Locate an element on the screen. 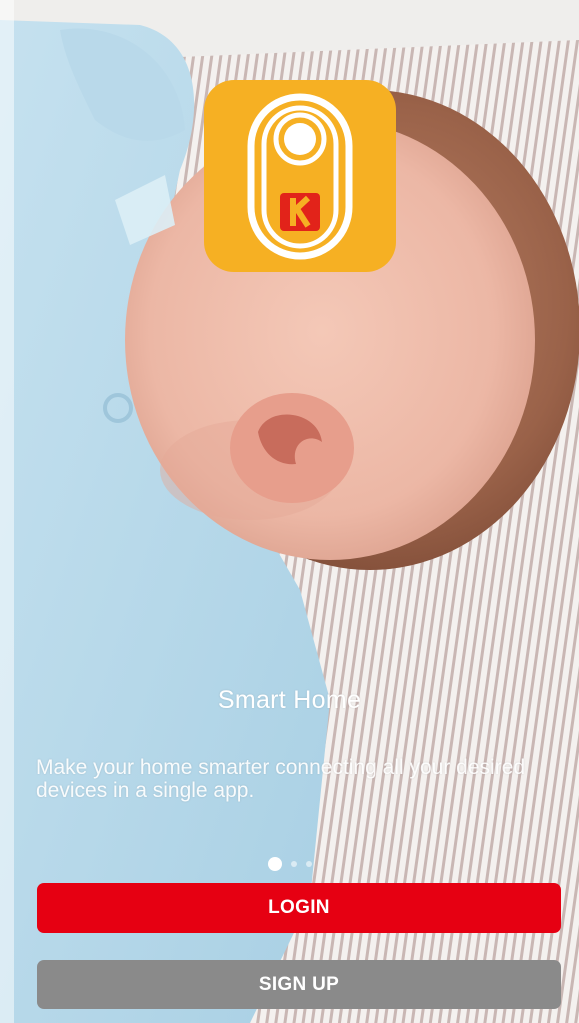 The height and width of the screenshot is (1023, 579). kodak-app-icon is located at coordinates (300, 176).